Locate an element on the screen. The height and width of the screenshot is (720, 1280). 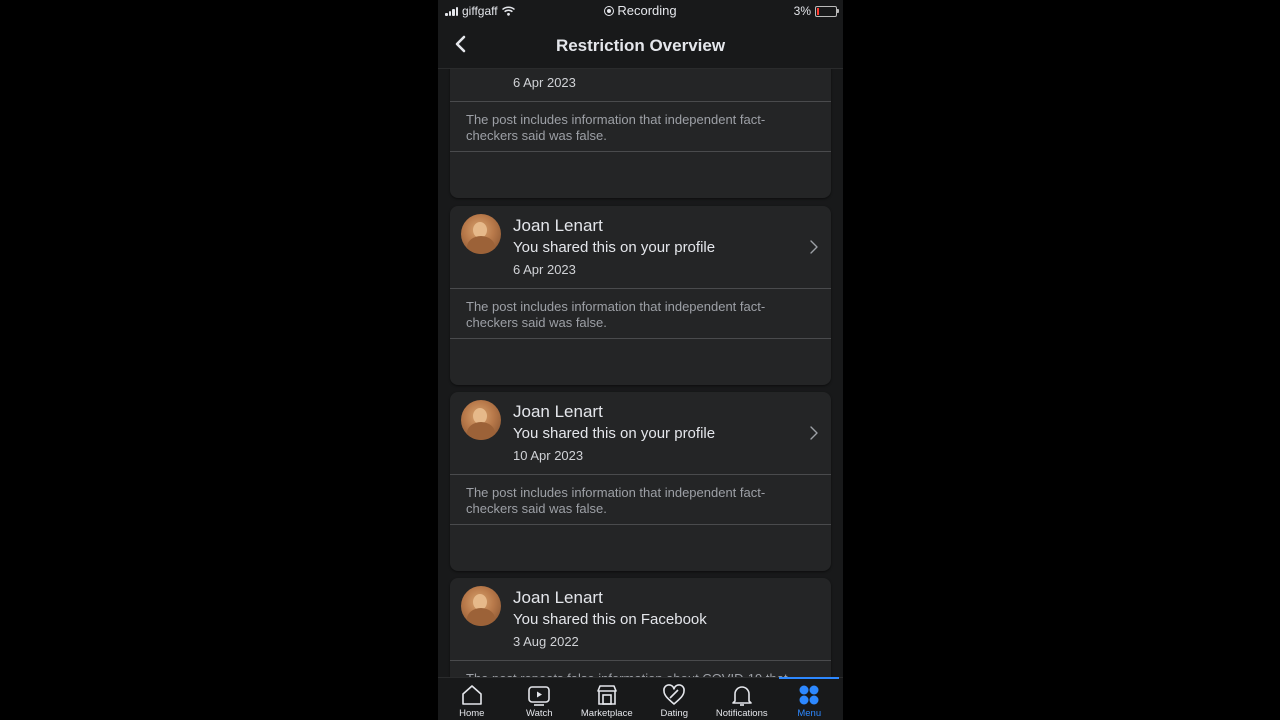
bell-icon is located at coordinates (741, 696).